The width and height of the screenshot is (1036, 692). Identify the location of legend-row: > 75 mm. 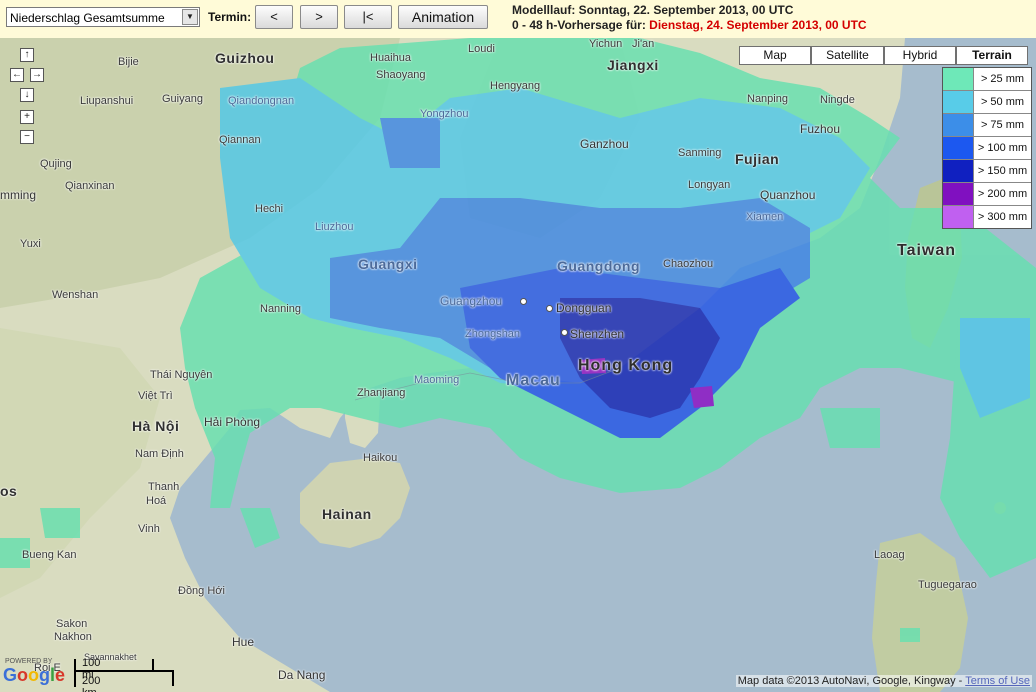
(987, 124).